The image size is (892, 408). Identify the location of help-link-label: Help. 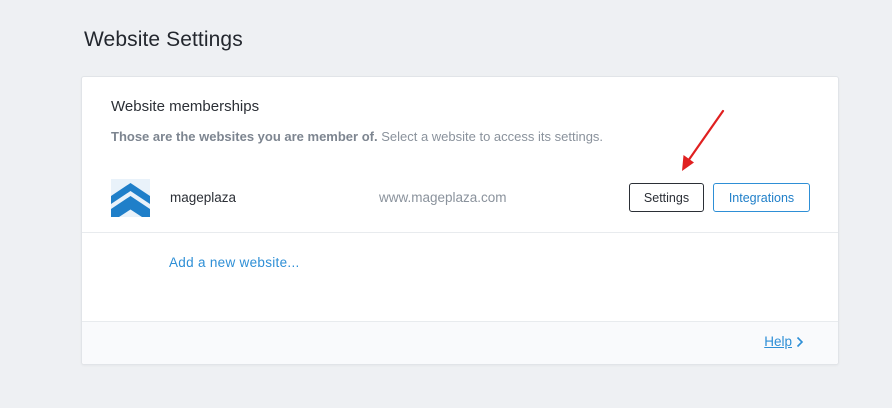
(778, 341).